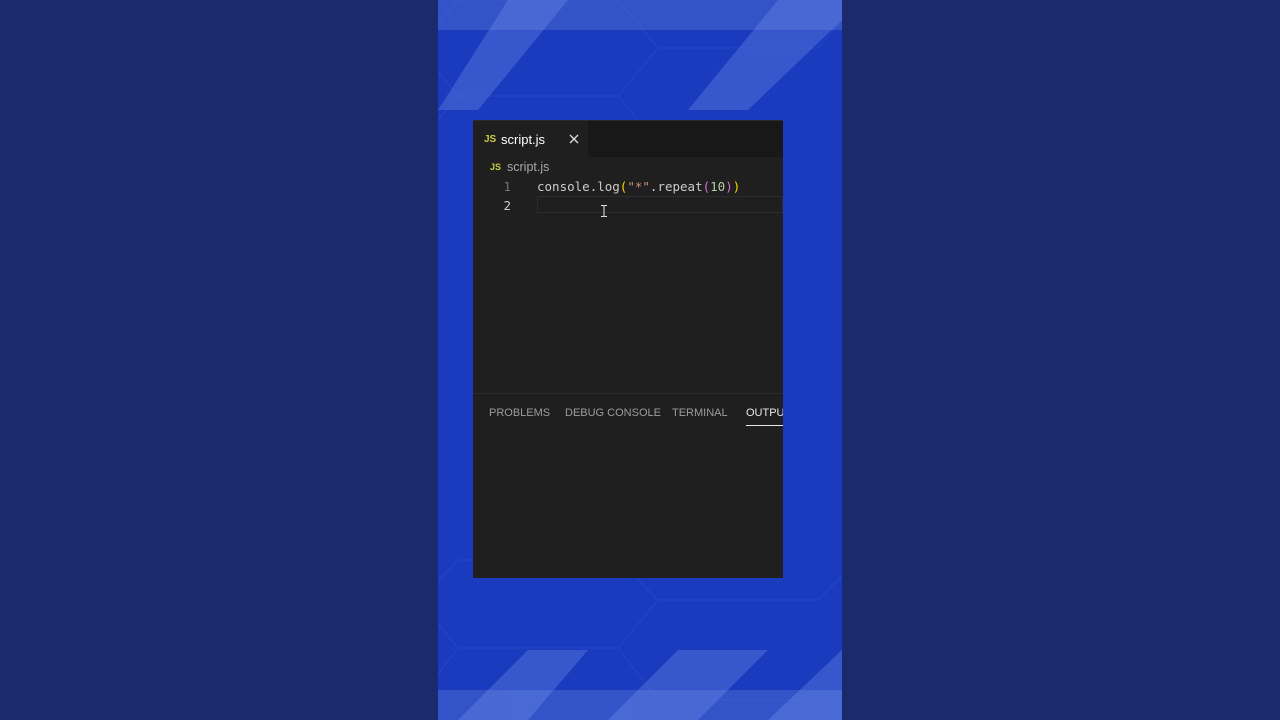 This screenshot has width=1280, height=720. I want to click on tab-label: script.js, so click(523, 139).